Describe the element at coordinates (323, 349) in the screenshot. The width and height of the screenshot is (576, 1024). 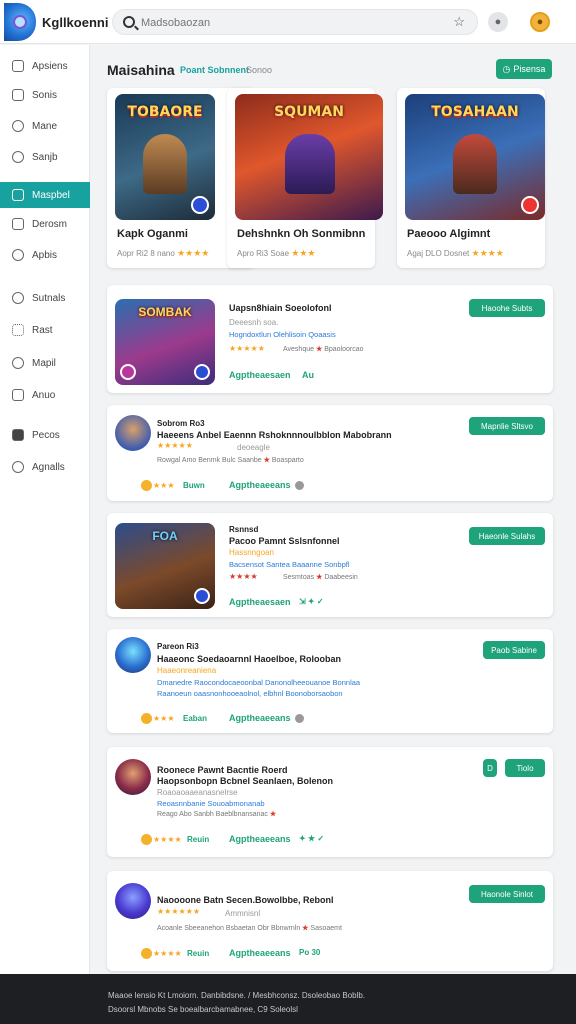
I see `game-meta: Aveshque ★ Bpaoloorcao` at that location.